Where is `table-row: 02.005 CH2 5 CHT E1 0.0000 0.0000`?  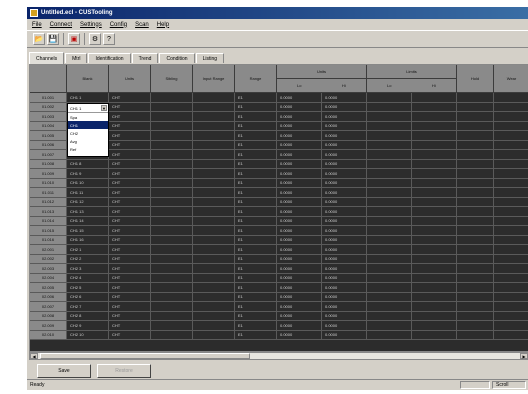
table-row: 02.005 CH2 5 CHT E1 0.0000 0.0000 is located at coordinates (279, 288).